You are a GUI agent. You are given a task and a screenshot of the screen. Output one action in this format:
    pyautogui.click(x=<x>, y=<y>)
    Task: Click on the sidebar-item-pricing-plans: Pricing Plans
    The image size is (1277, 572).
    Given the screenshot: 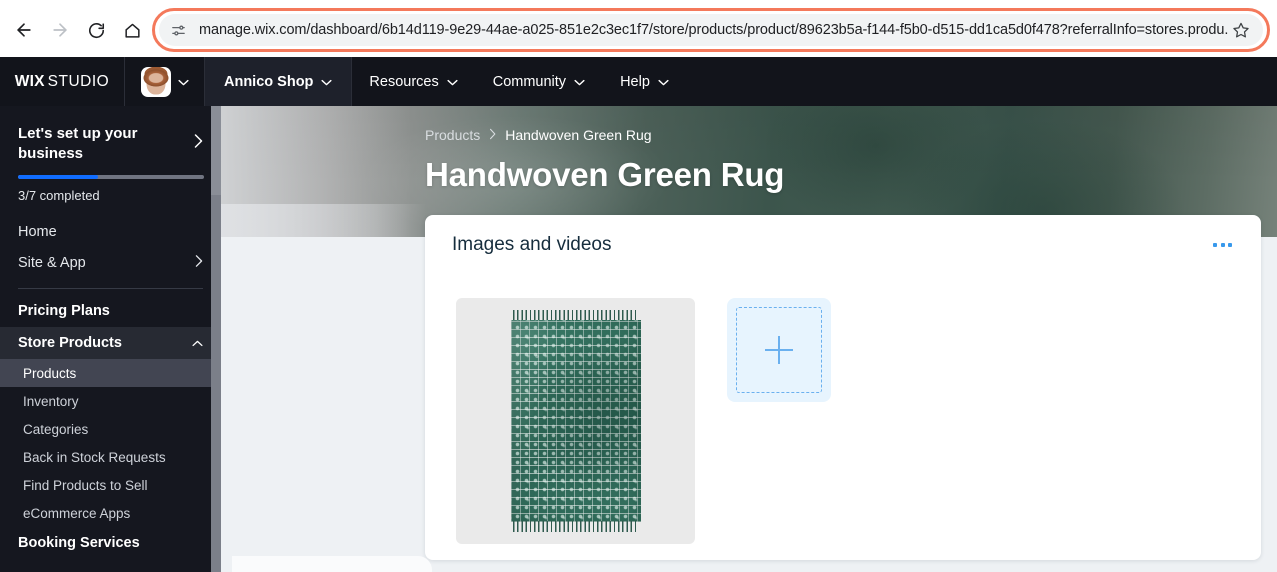 What is the action you would take?
    pyautogui.click(x=110, y=311)
    